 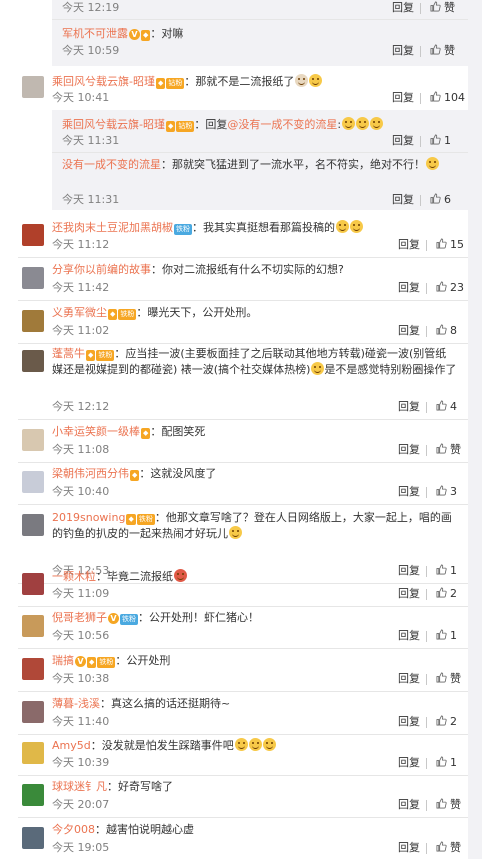 I want to click on username-link: 义勇军微尘, so click(x=79, y=312).